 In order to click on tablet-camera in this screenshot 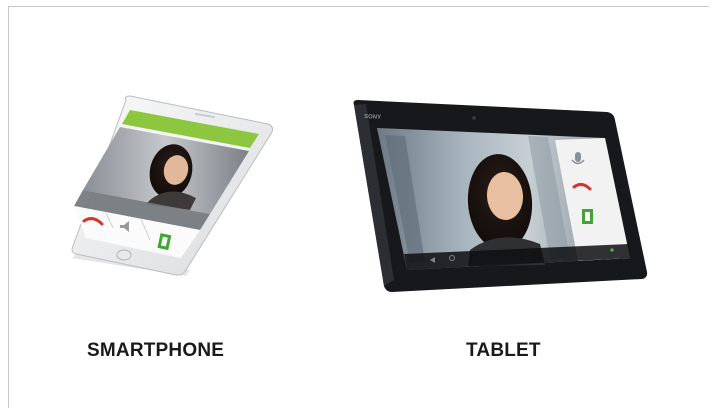, I will do `click(474, 118)`.